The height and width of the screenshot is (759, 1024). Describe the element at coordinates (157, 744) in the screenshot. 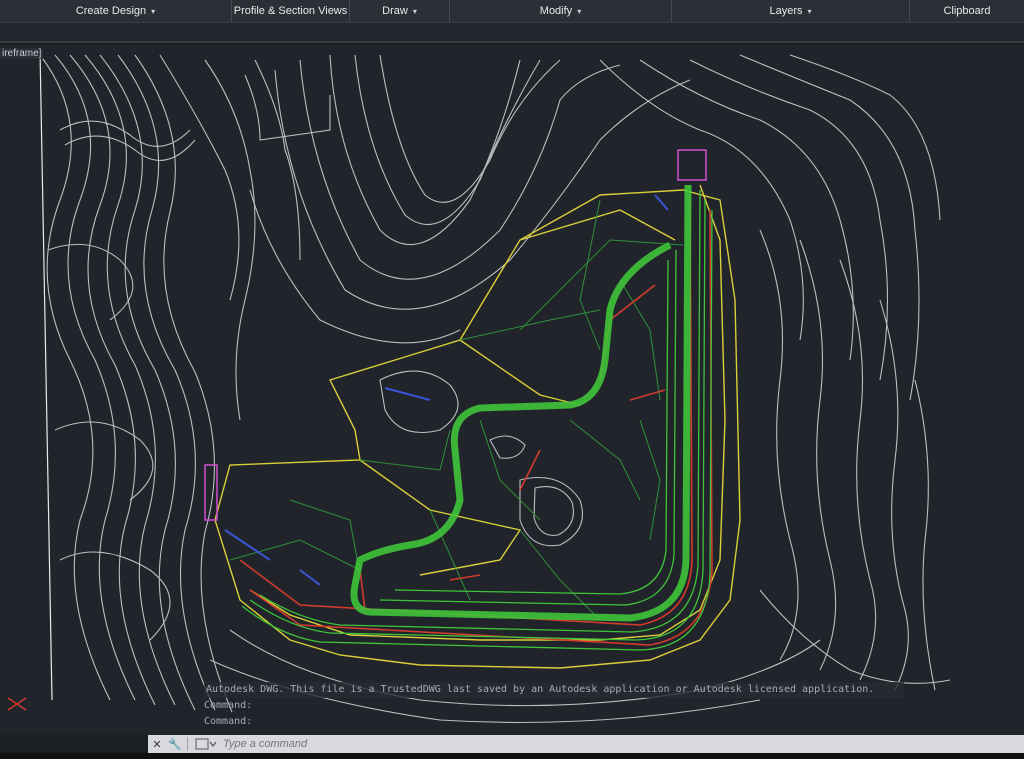

I see `close-icon: ✕` at that location.